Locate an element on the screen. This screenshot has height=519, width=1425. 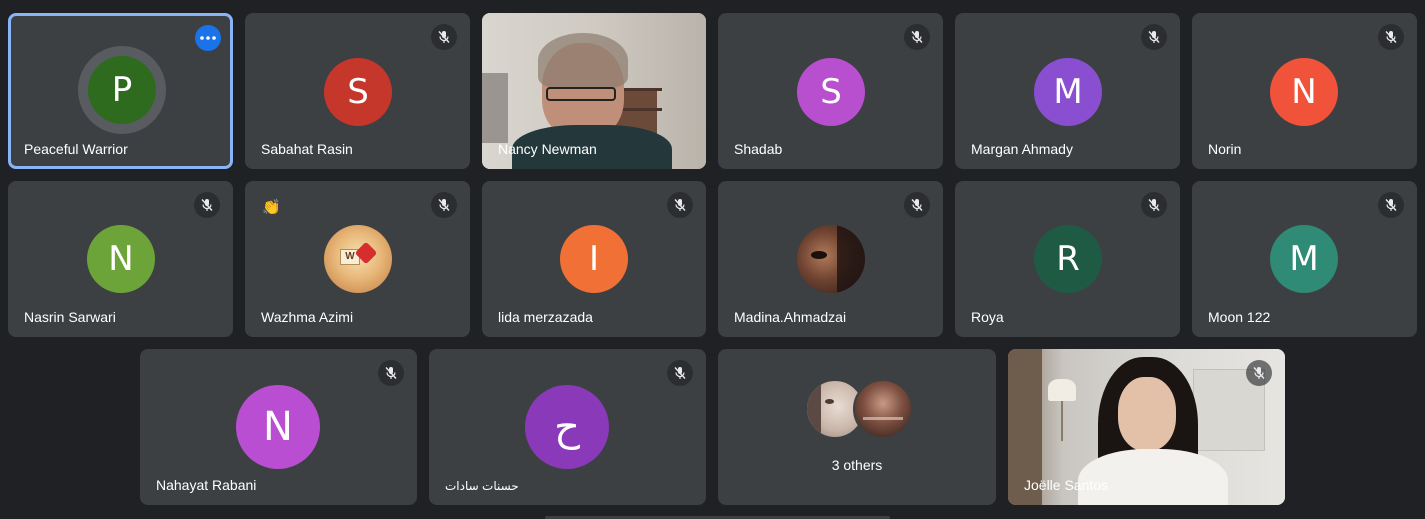
participant-name: Nasrin Sarwari is located at coordinates (70, 317).